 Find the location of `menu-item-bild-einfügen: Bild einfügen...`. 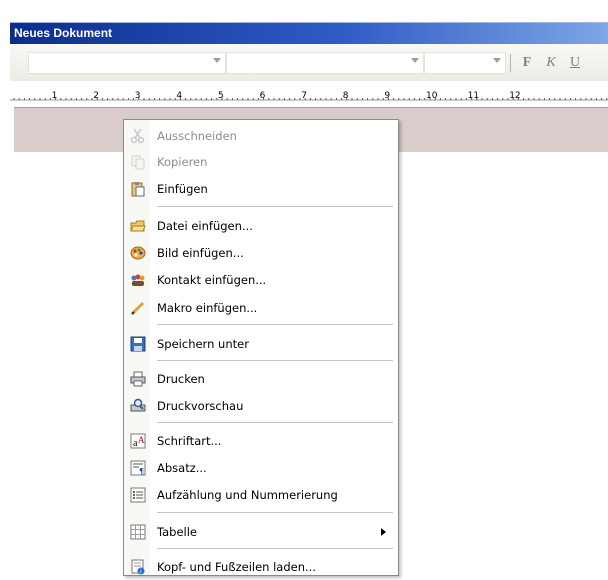

menu-item-bild-einfügen: Bild einfügen... is located at coordinates (261, 253).